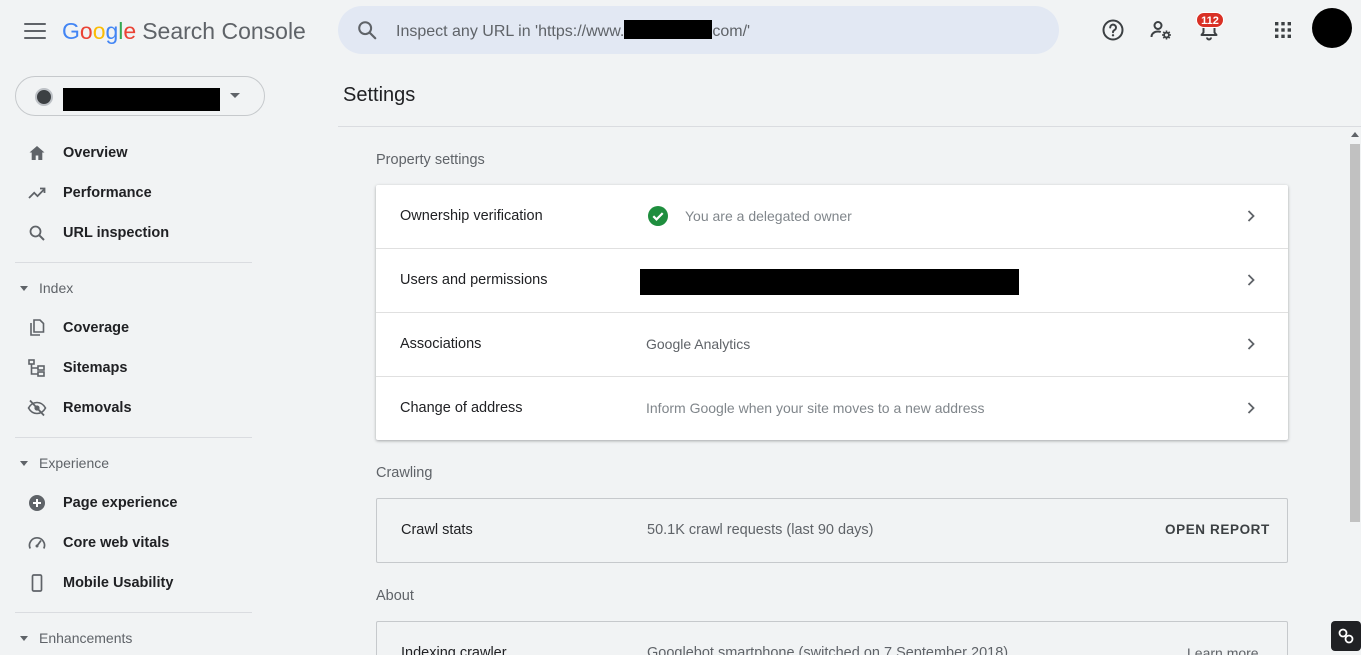 This screenshot has width=1361, height=655. I want to click on sidebar-section-enhancements: Enhancements, so click(125, 637).